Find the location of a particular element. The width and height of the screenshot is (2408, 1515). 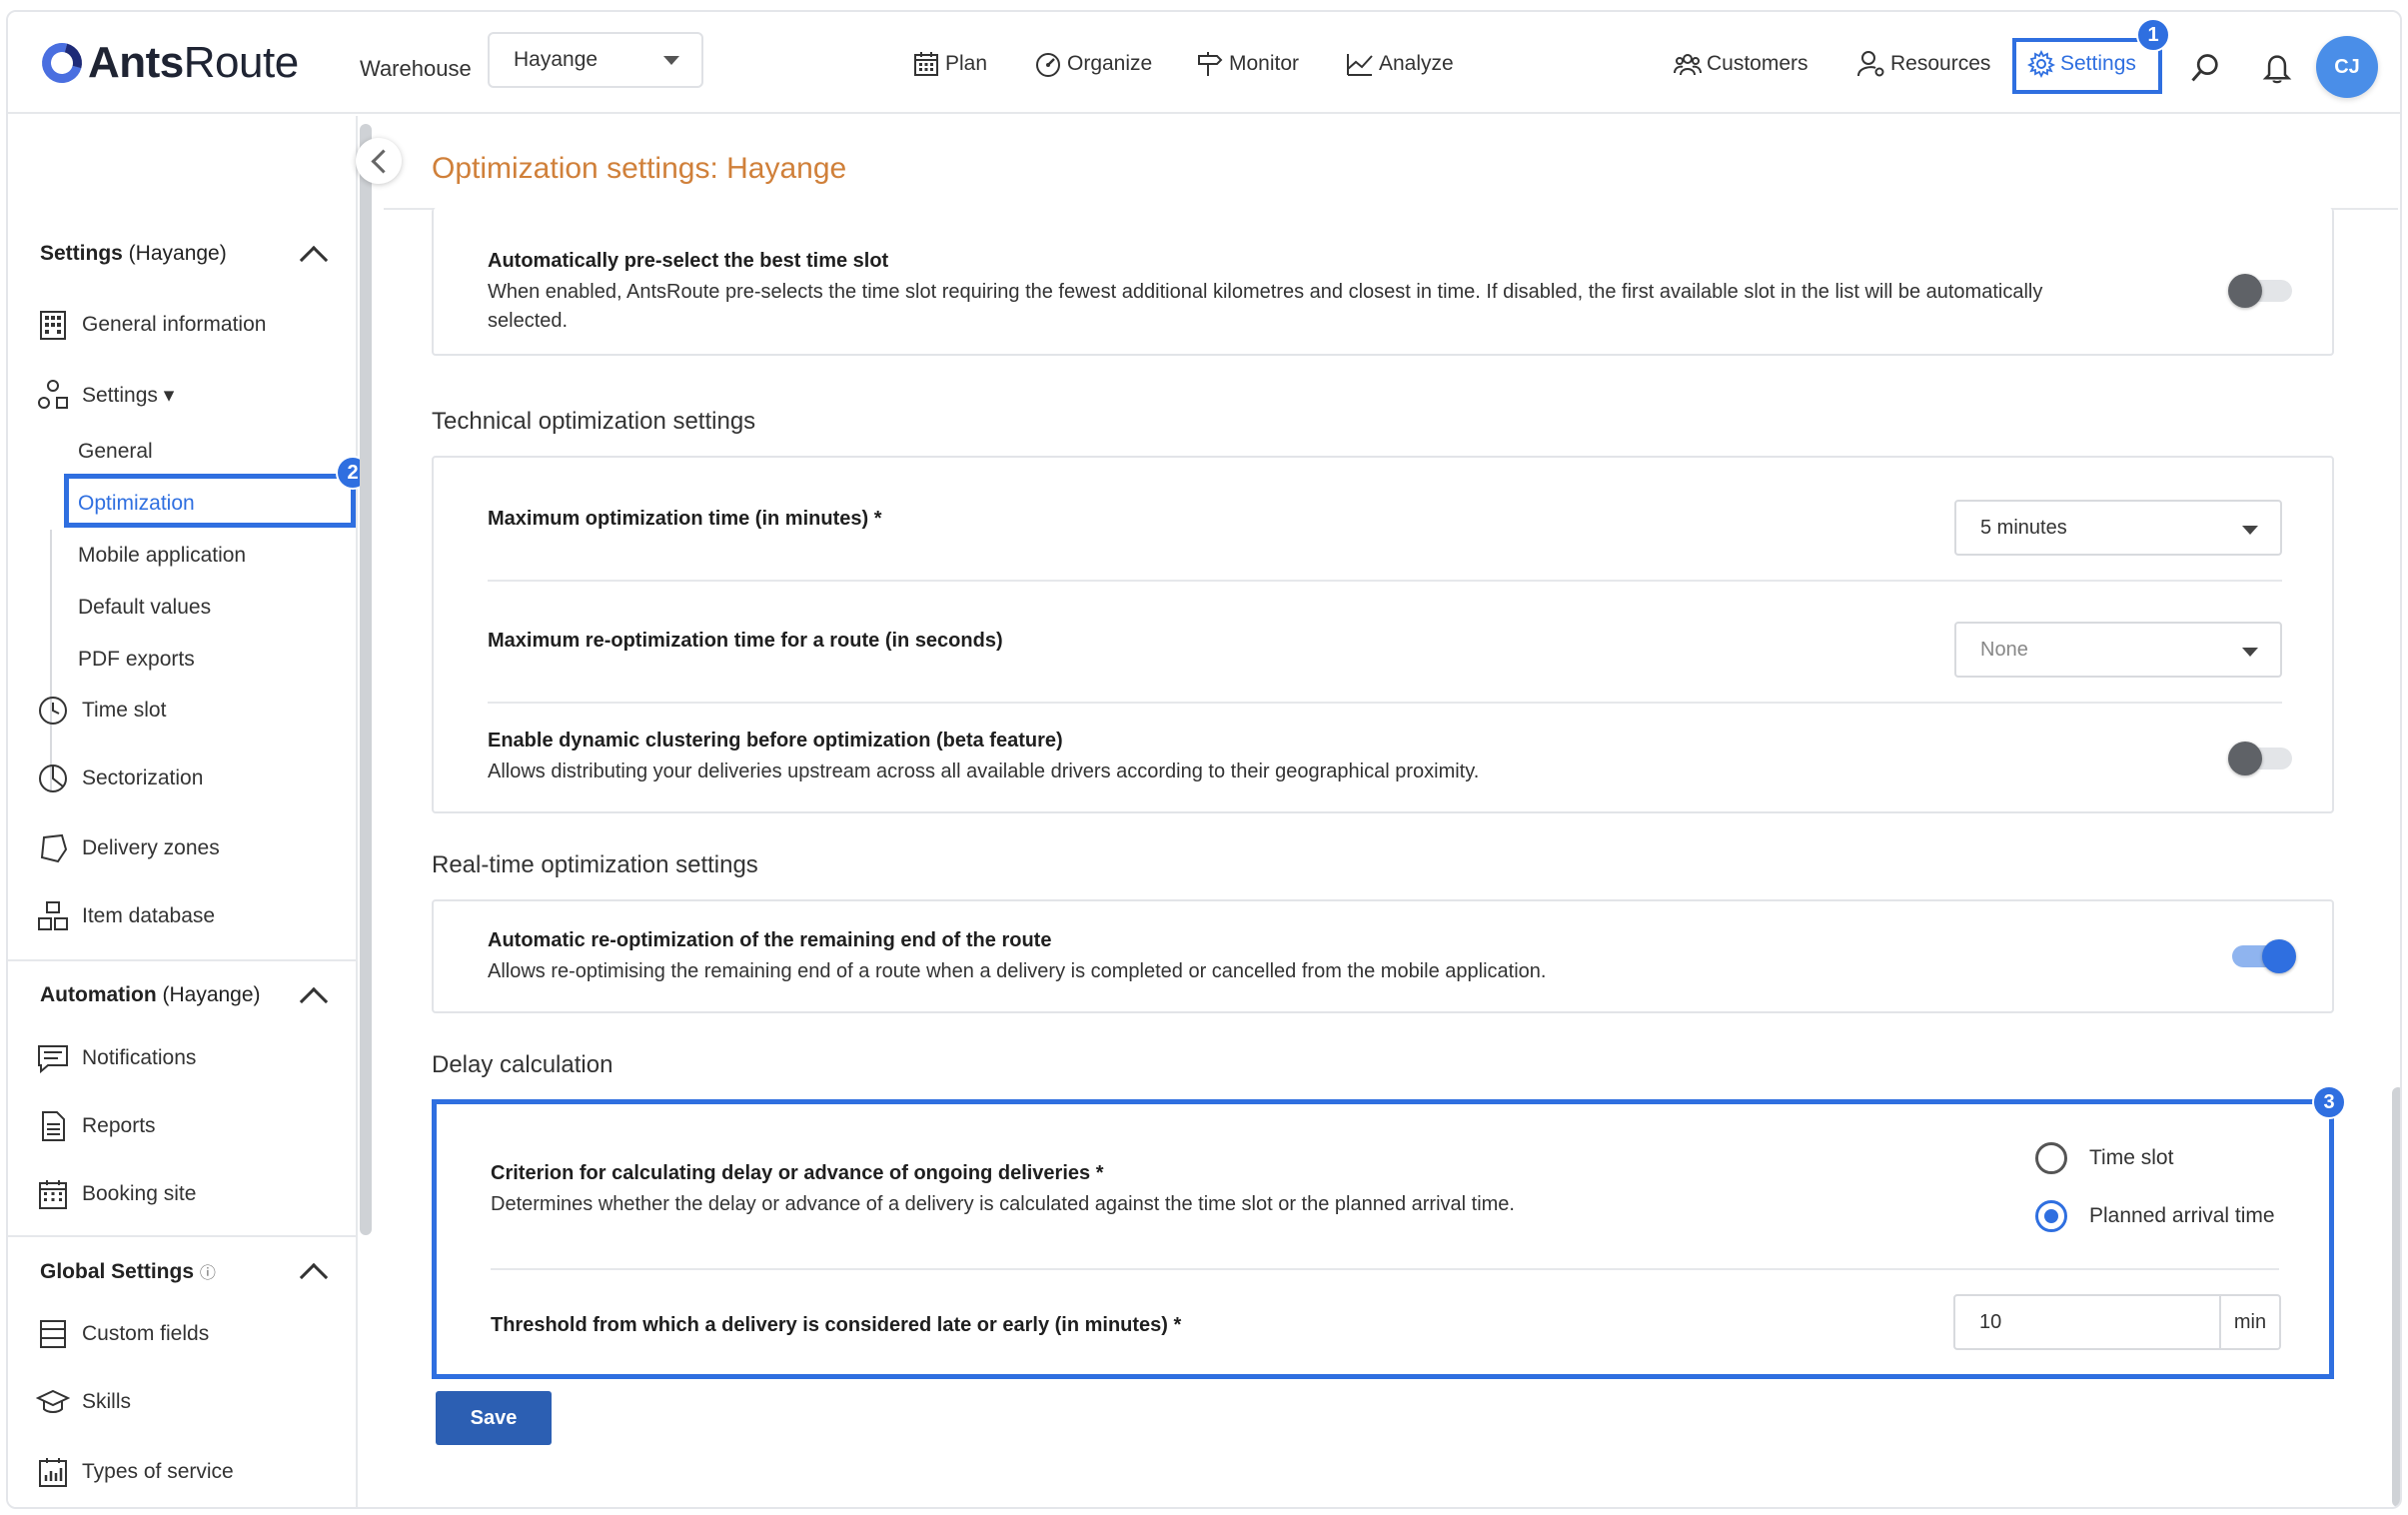

nav-customers: Customers is located at coordinates (1740, 64).